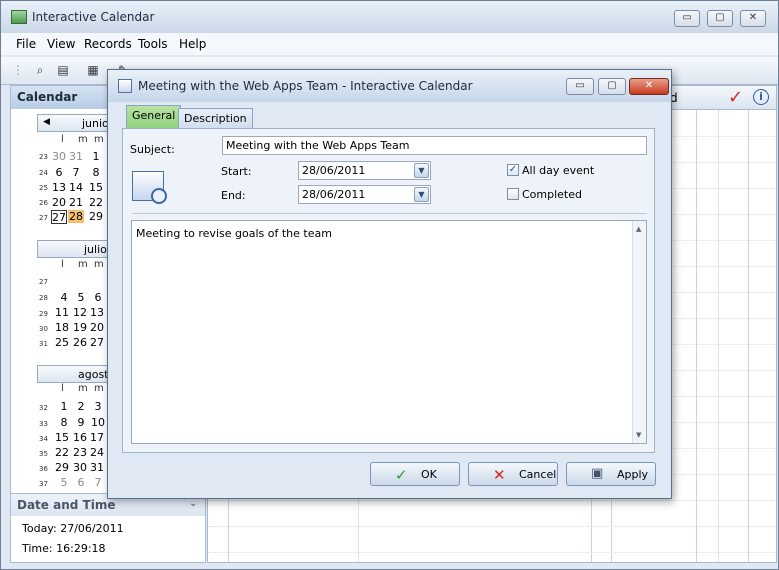  Describe the element at coordinates (638, 435) in the screenshot. I see `scroll-down-icon: ▼` at that location.